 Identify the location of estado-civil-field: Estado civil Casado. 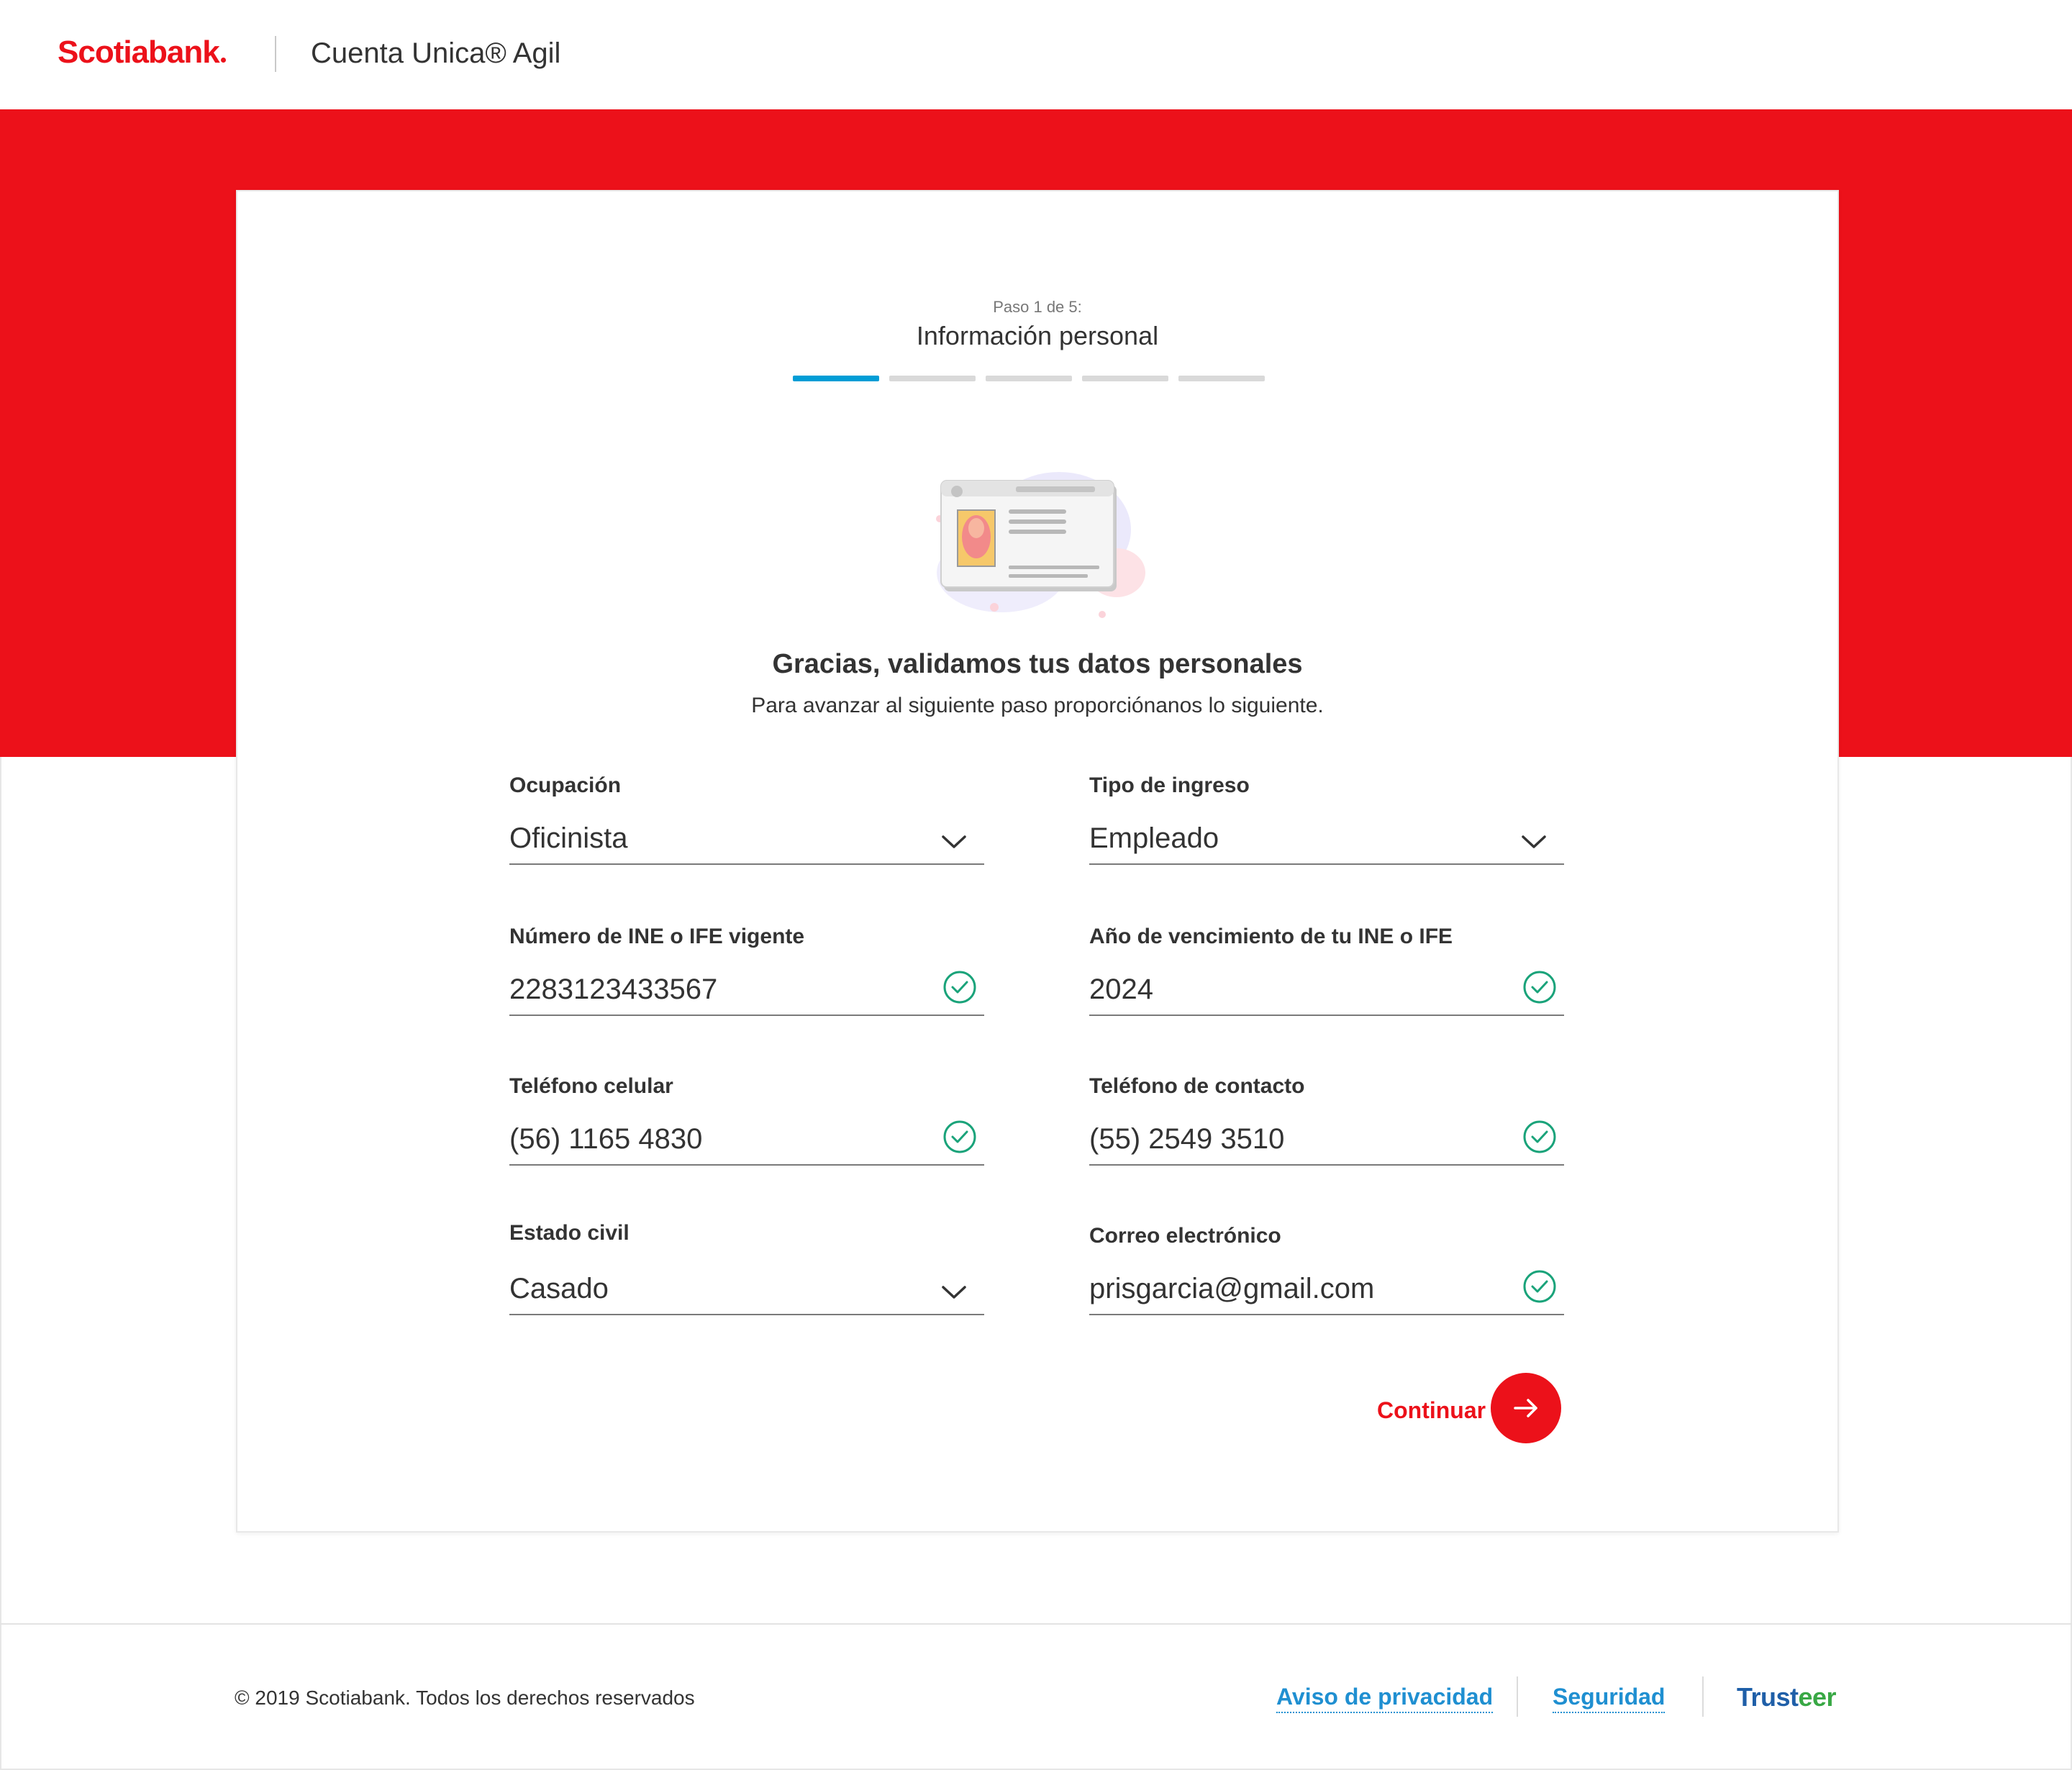
(746, 1267).